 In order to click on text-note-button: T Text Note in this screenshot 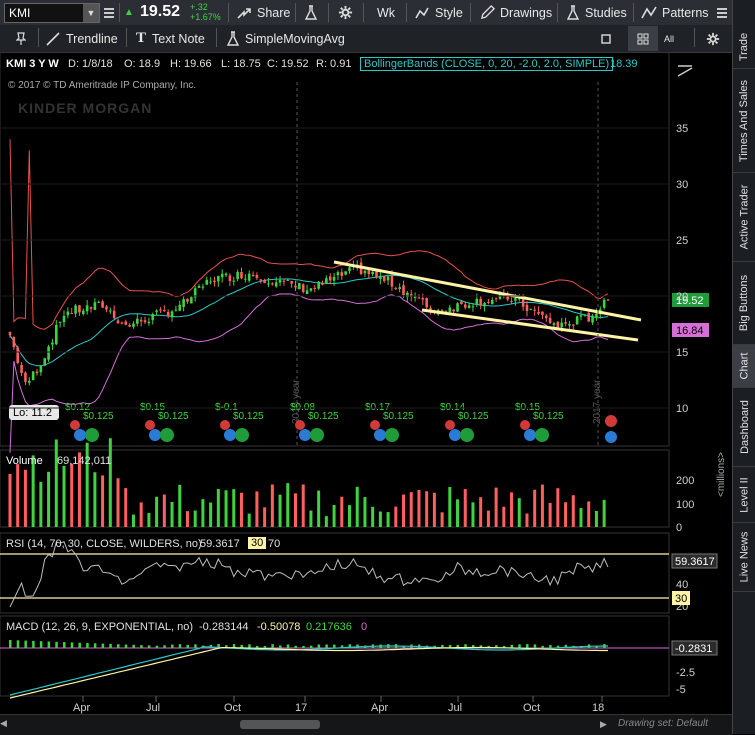, I will do `click(170, 38)`.